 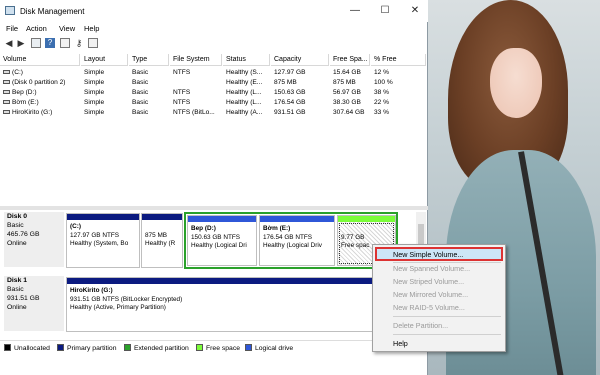 What do you see at coordinates (300, 113) in the screenshot?
I see `cell-capacity: 931.51 GB` at bounding box center [300, 113].